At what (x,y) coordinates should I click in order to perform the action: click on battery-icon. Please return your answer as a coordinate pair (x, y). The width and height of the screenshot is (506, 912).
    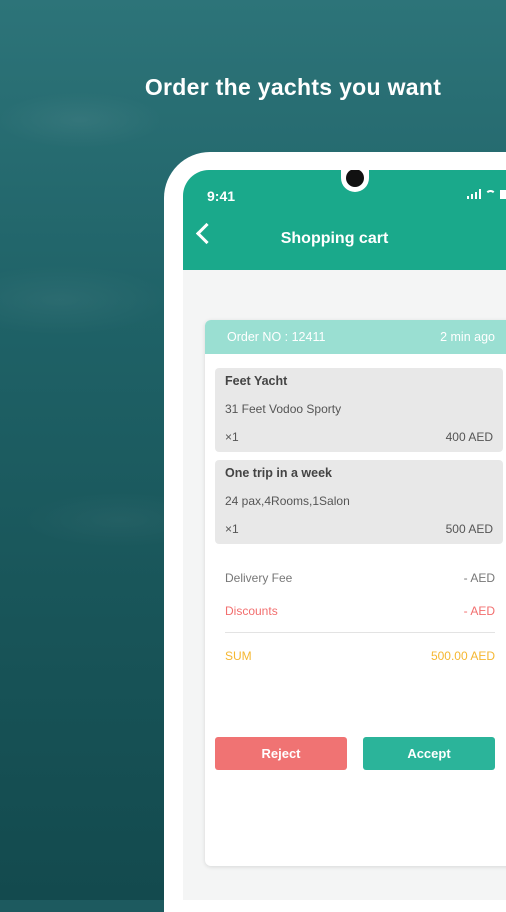
    Looking at the image, I should click on (503, 194).